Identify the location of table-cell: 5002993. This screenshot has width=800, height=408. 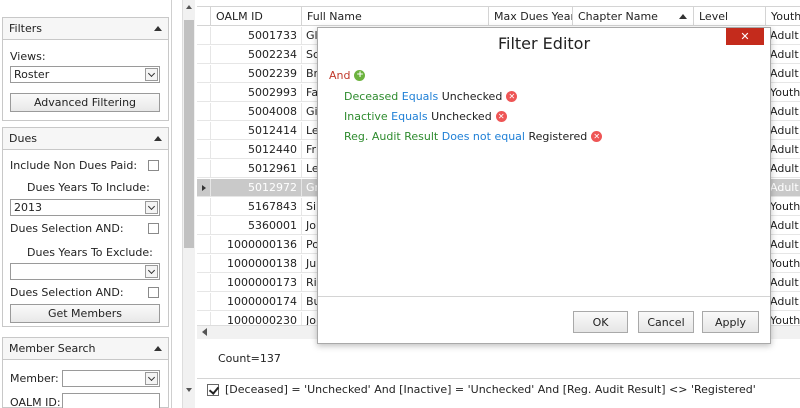
(256, 93).